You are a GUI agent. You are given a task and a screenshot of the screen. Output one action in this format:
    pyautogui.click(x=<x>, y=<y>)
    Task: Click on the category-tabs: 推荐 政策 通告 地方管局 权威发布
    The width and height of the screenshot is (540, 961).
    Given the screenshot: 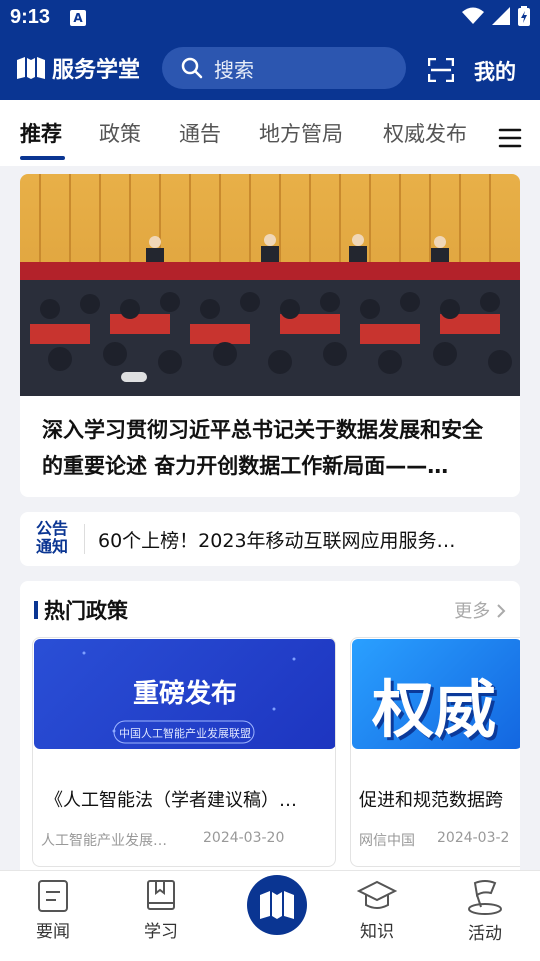 What is the action you would take?
    pyautogui.click(x=270, y=133)
    